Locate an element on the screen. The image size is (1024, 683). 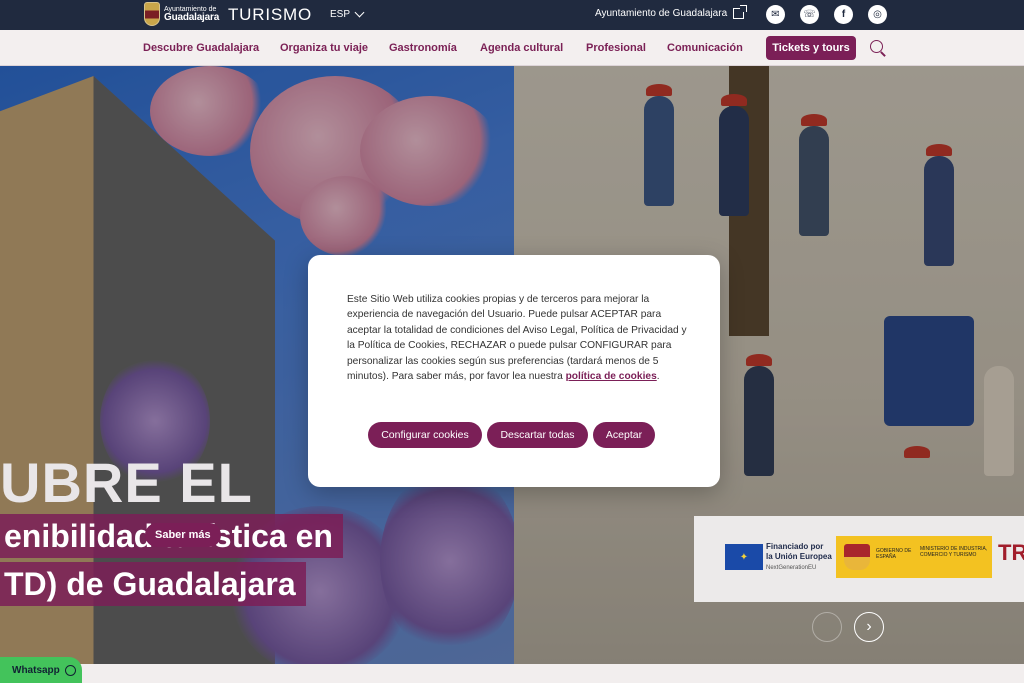
cookie-policy-link: política de cookies is located at coordinates (611, 376).